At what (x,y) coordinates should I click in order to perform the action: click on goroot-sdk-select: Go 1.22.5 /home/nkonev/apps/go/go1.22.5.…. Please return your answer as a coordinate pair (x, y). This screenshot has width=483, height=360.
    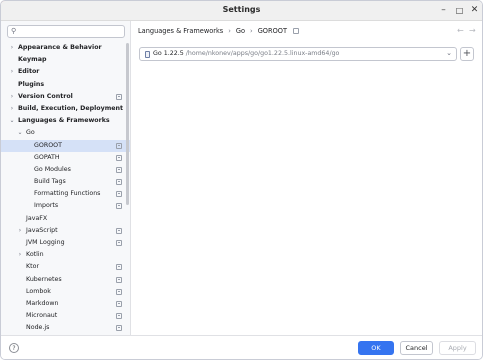
    Looking at the image, I should click on (298, 54).